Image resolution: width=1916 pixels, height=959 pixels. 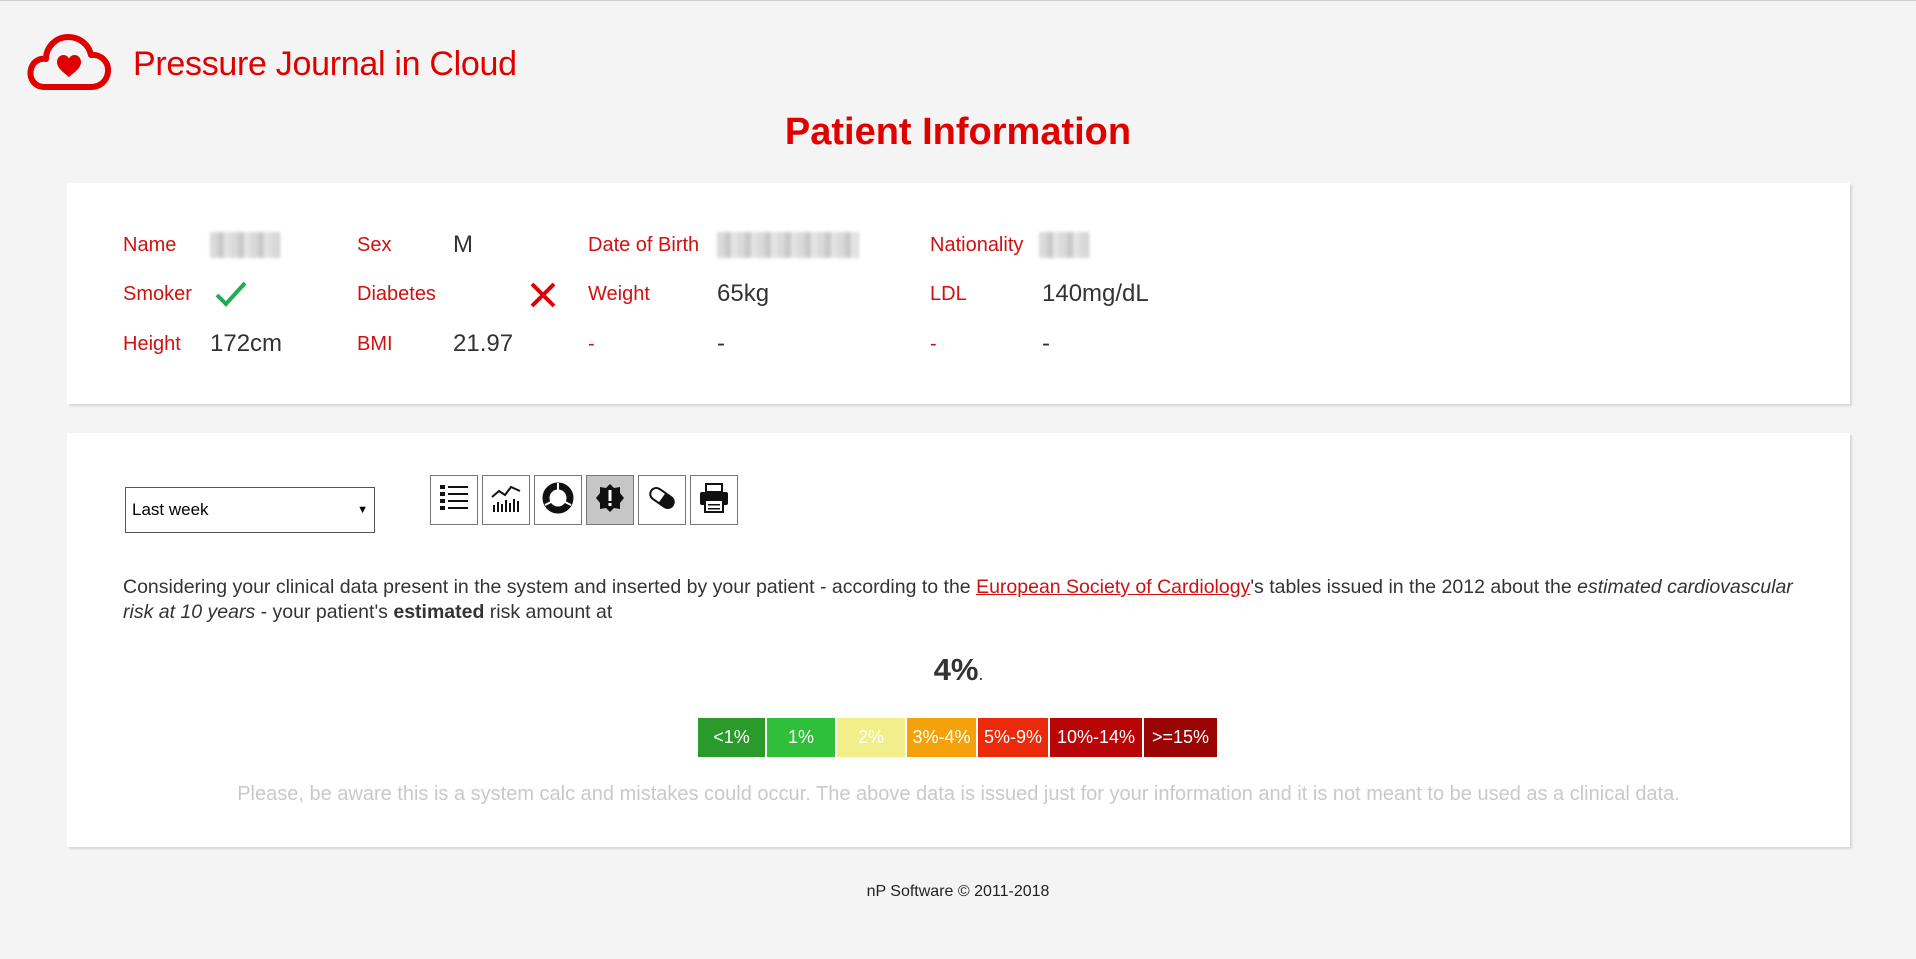 I want to click on printer-icon, so click(x=714, y=500).